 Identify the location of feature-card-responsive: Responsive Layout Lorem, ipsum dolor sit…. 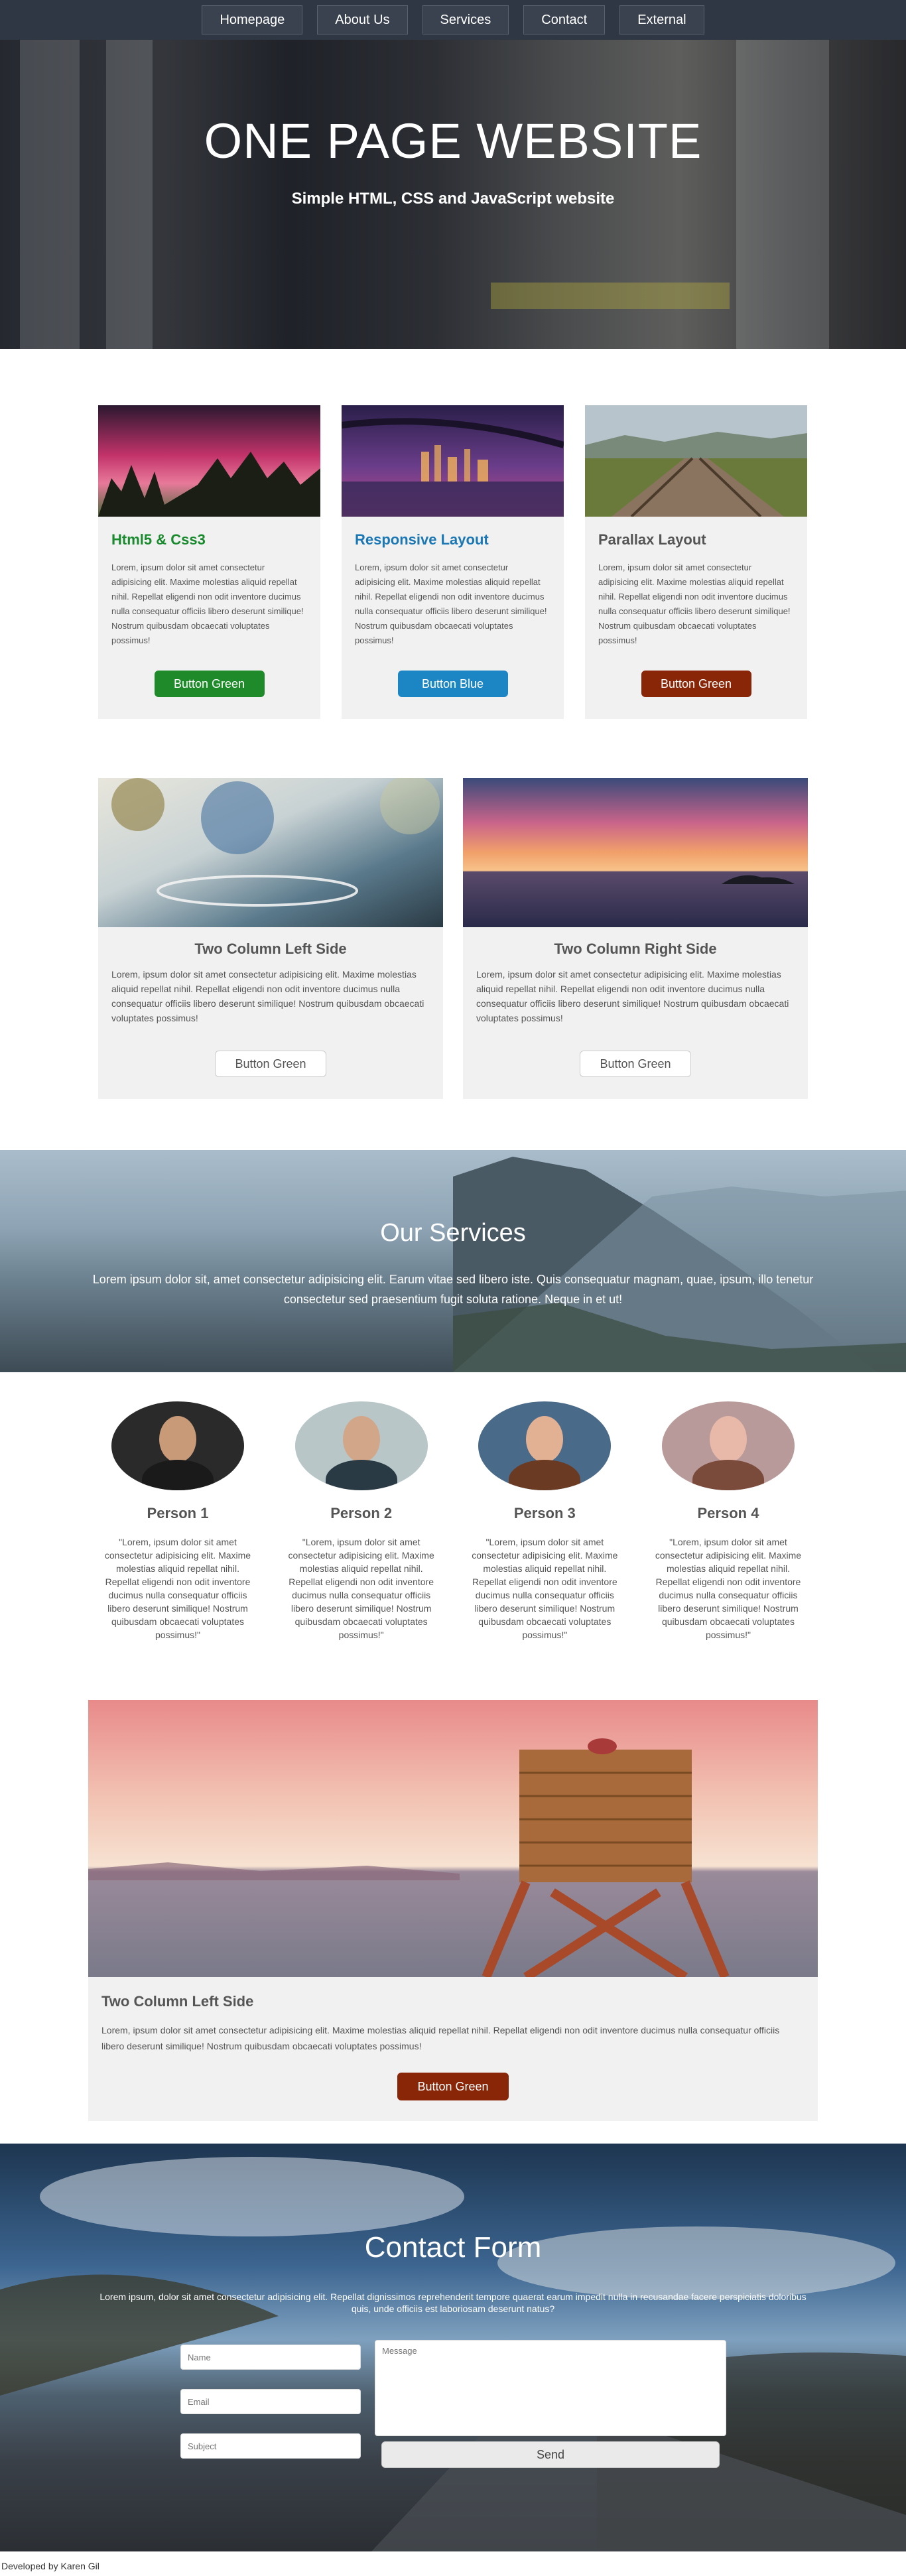
(453, 562).